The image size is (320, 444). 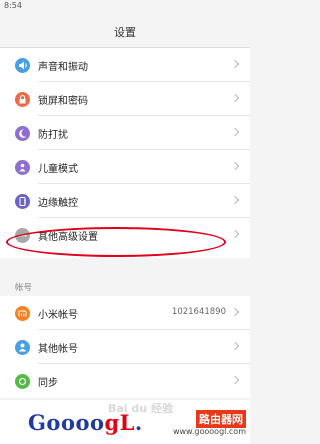 What do you see at coordinates (22, 313) in the screenshot?
I see `mi-account-icon` at bounding box center [22, 313].